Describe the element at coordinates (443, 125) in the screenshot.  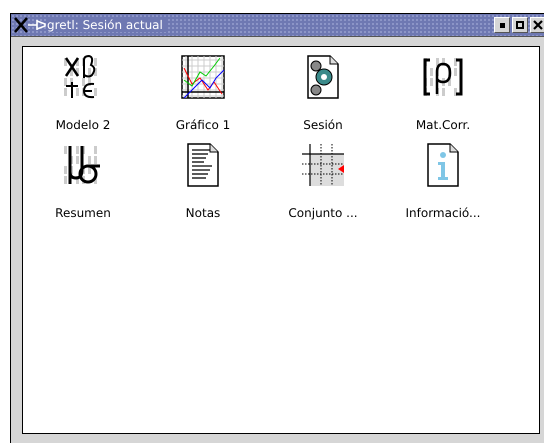
I see `icon-label: Mat.Corr.` at that location.